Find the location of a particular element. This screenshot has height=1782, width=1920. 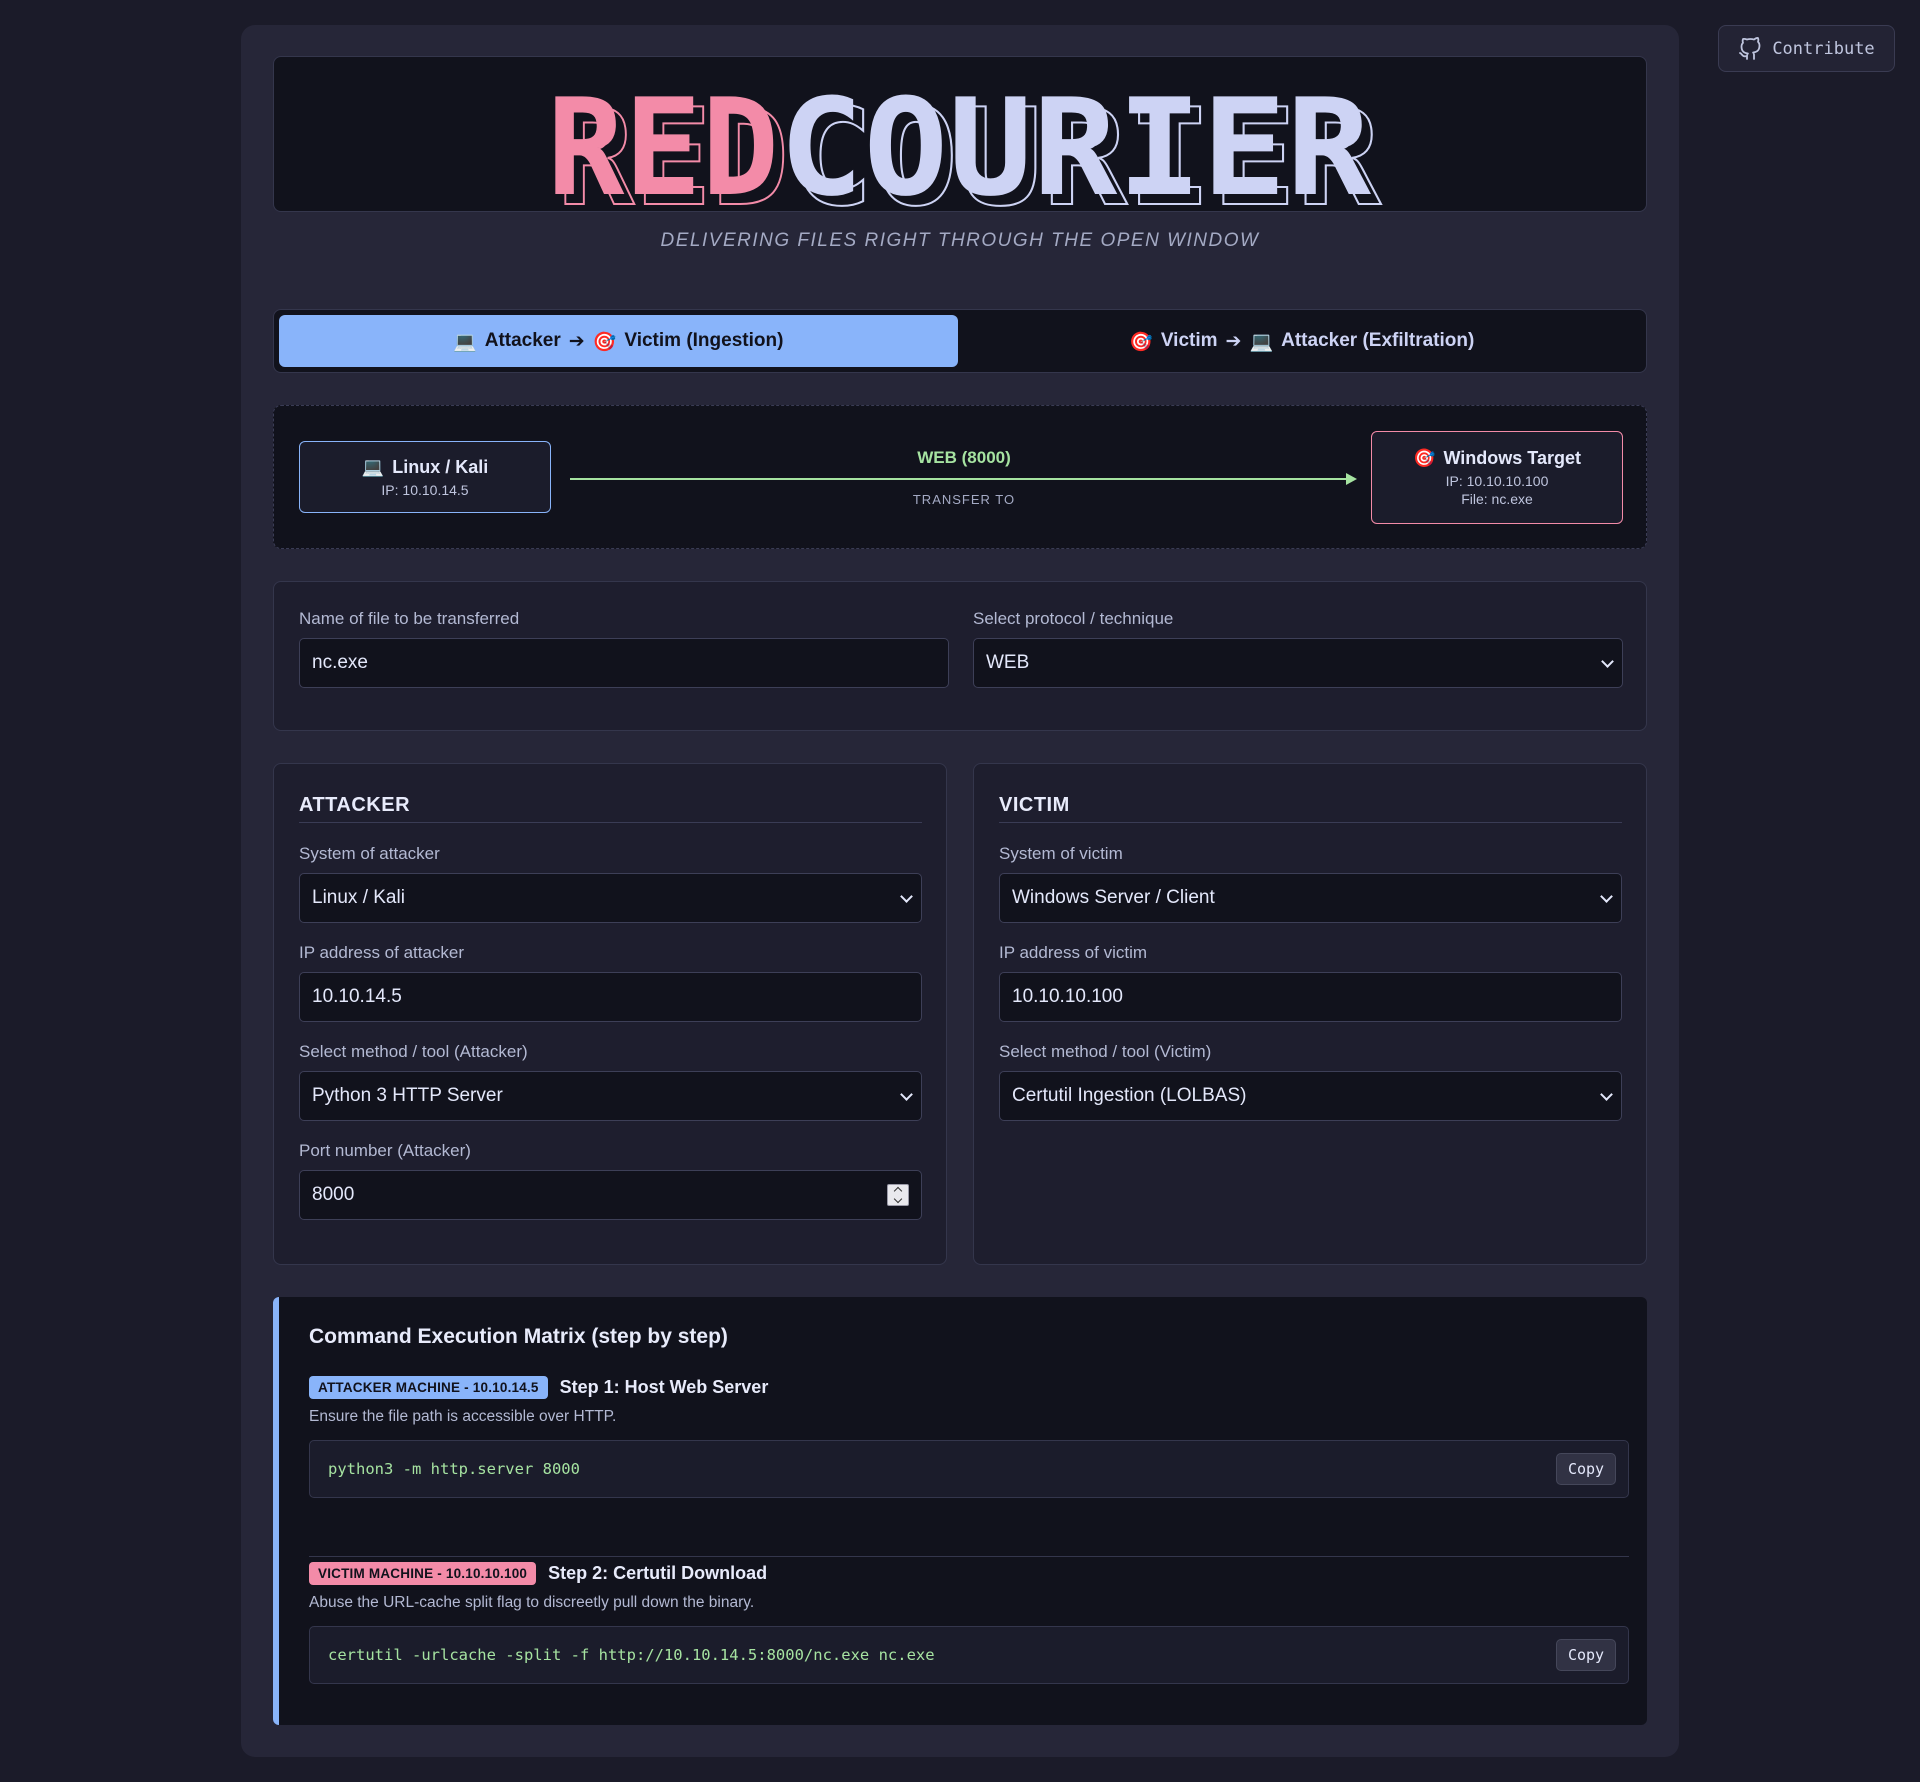

victim-node-file: File: nc.exe is located at coordinates (1497, 499).